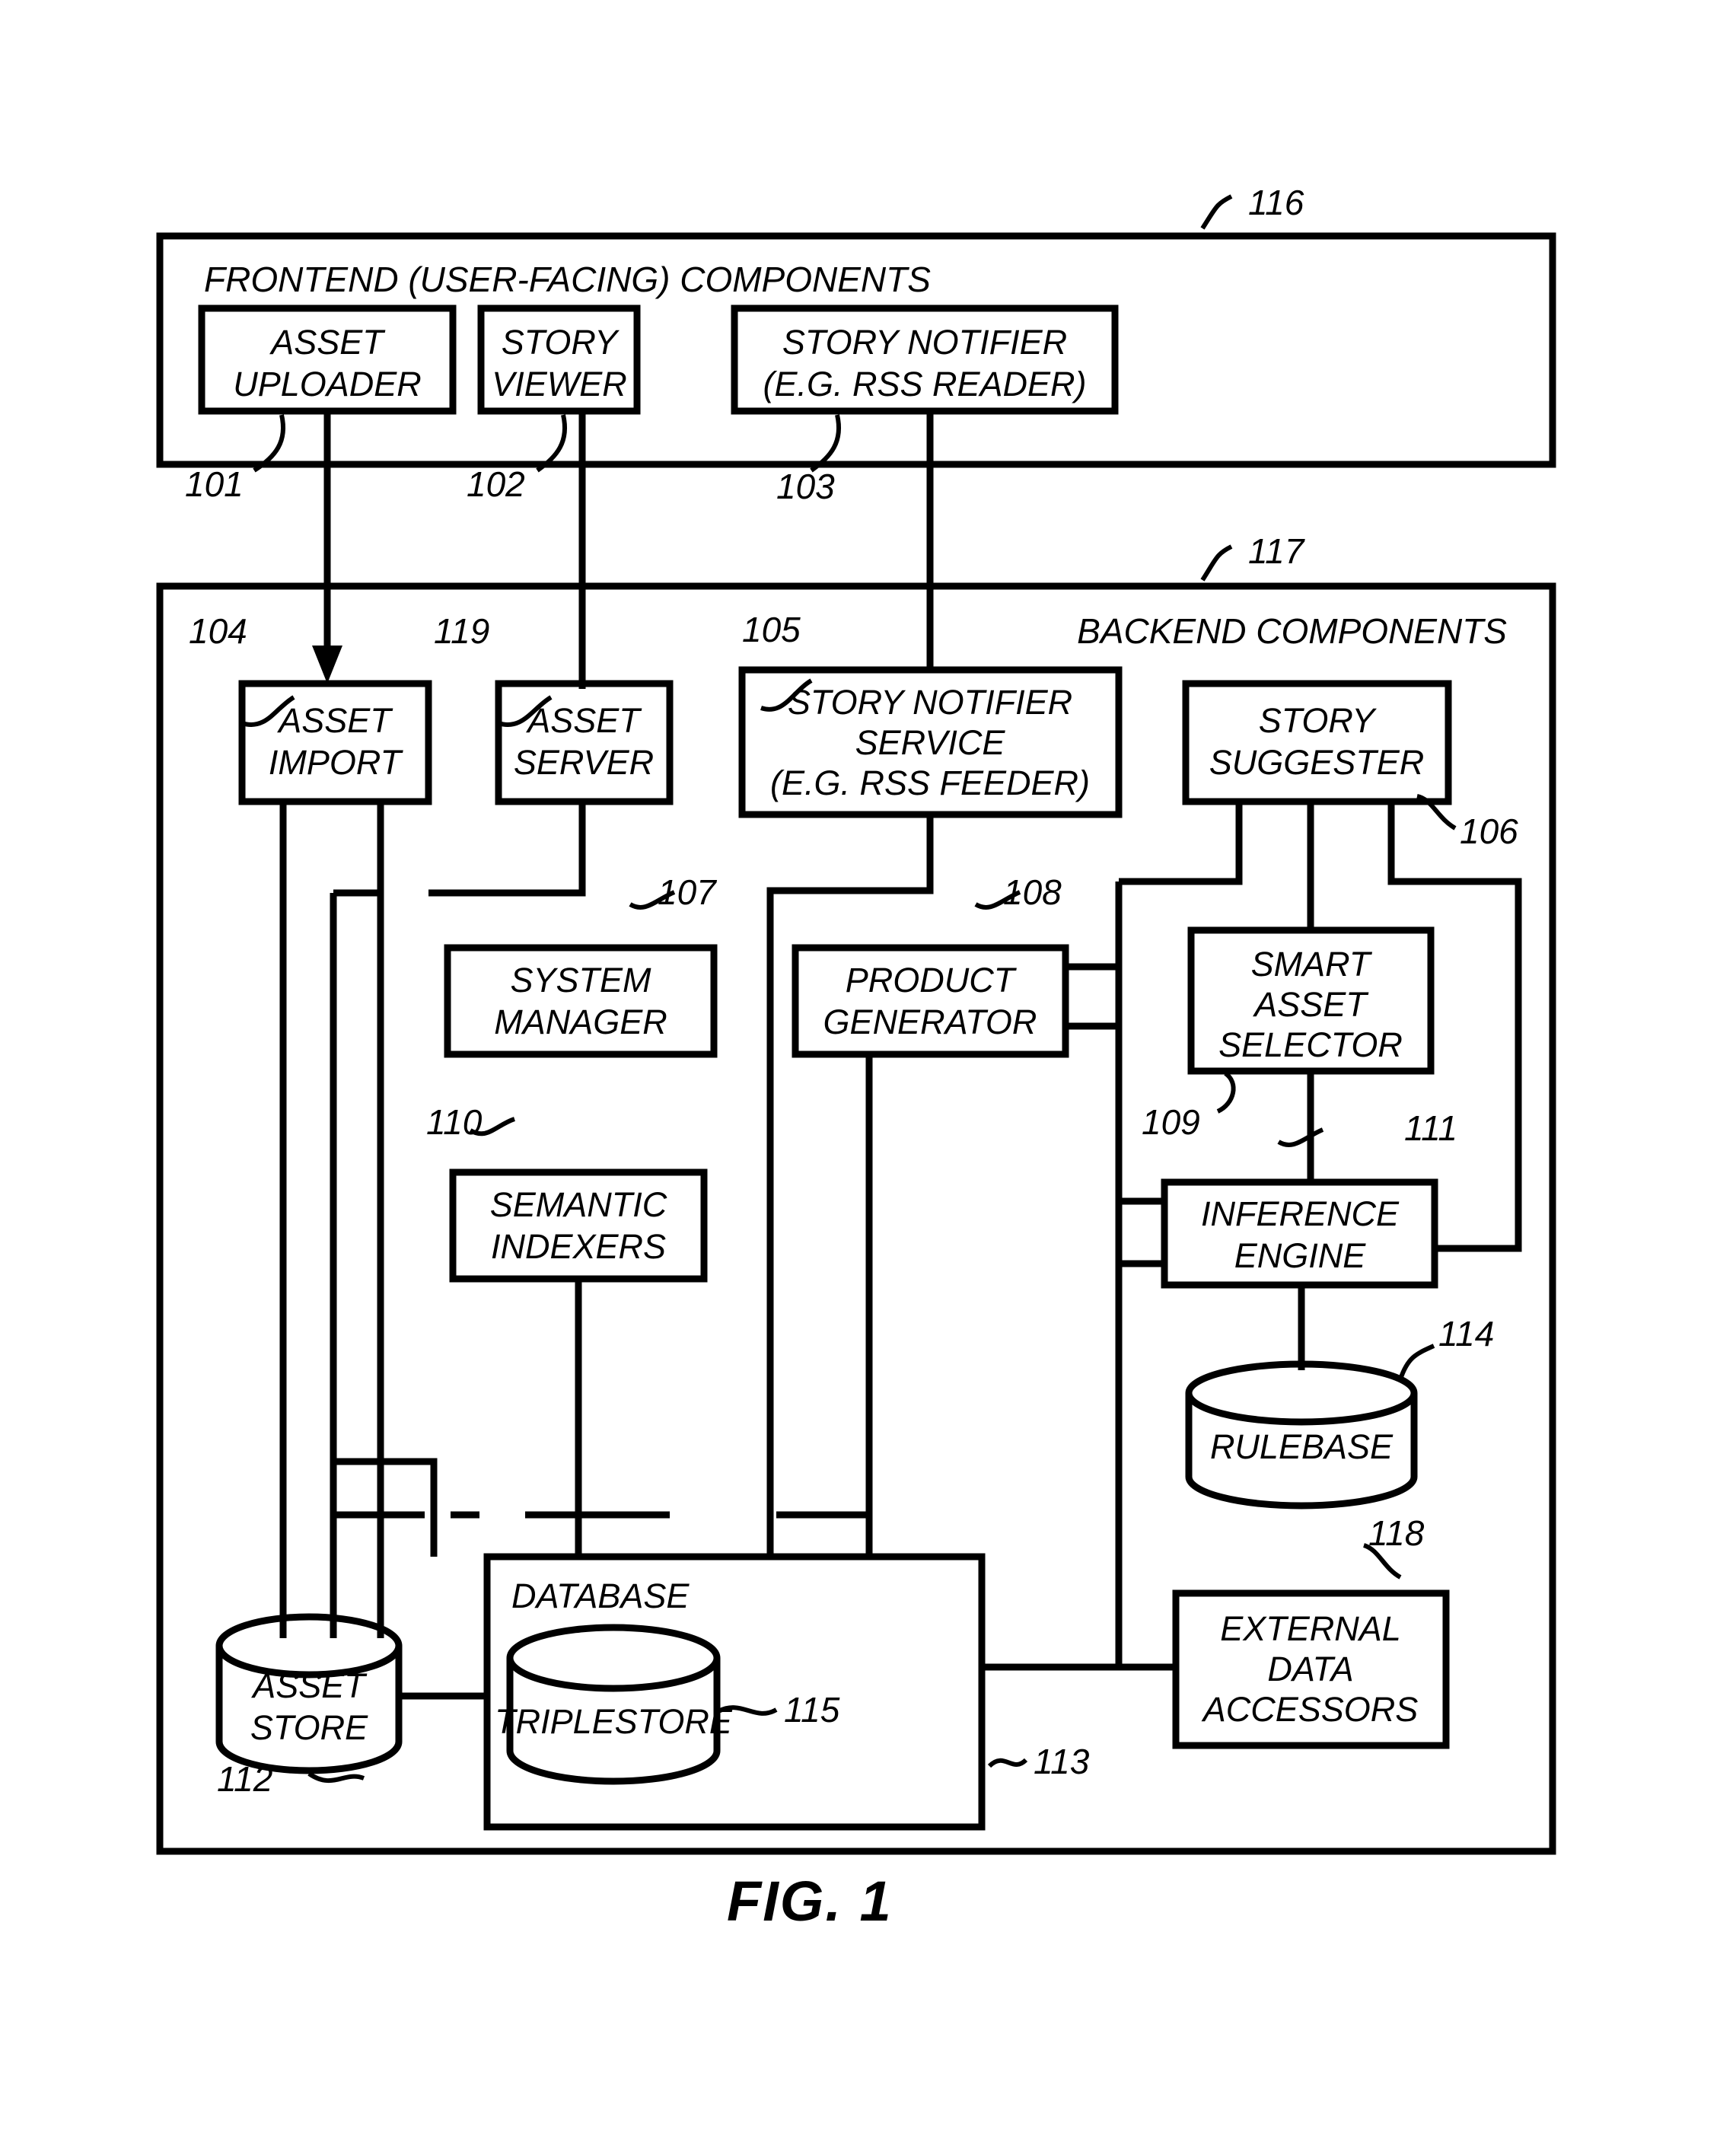  What do you see at coordinates (600, 1595) in the screenshot?
I see `label-database-title: DATABASE` at bounding box center [600, 1595].